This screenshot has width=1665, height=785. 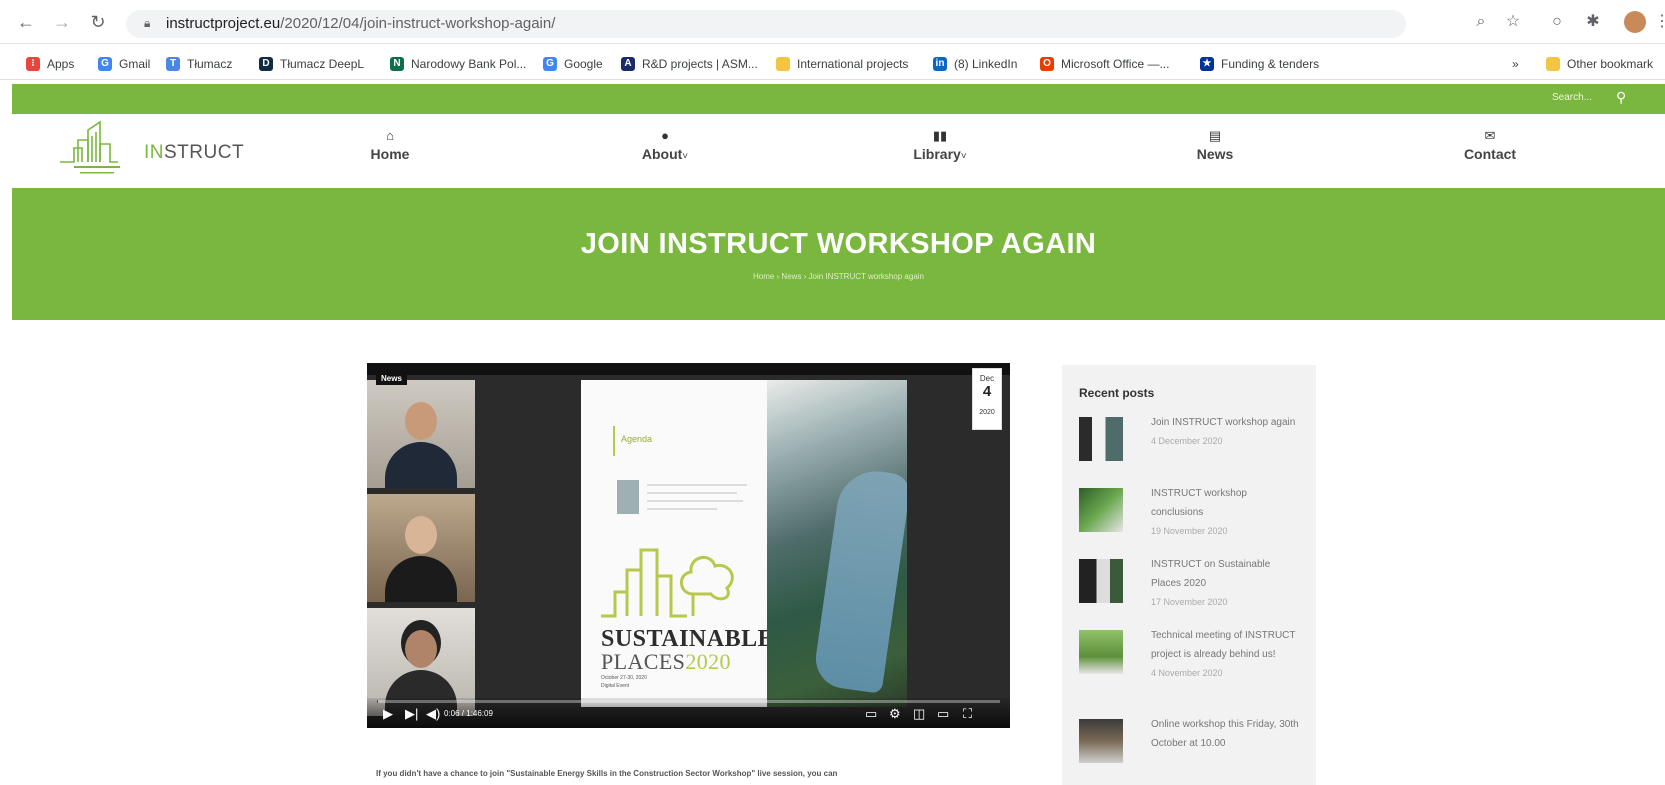 I want to click on theater-mode-icon: ▭, so click(x=943, y=714).